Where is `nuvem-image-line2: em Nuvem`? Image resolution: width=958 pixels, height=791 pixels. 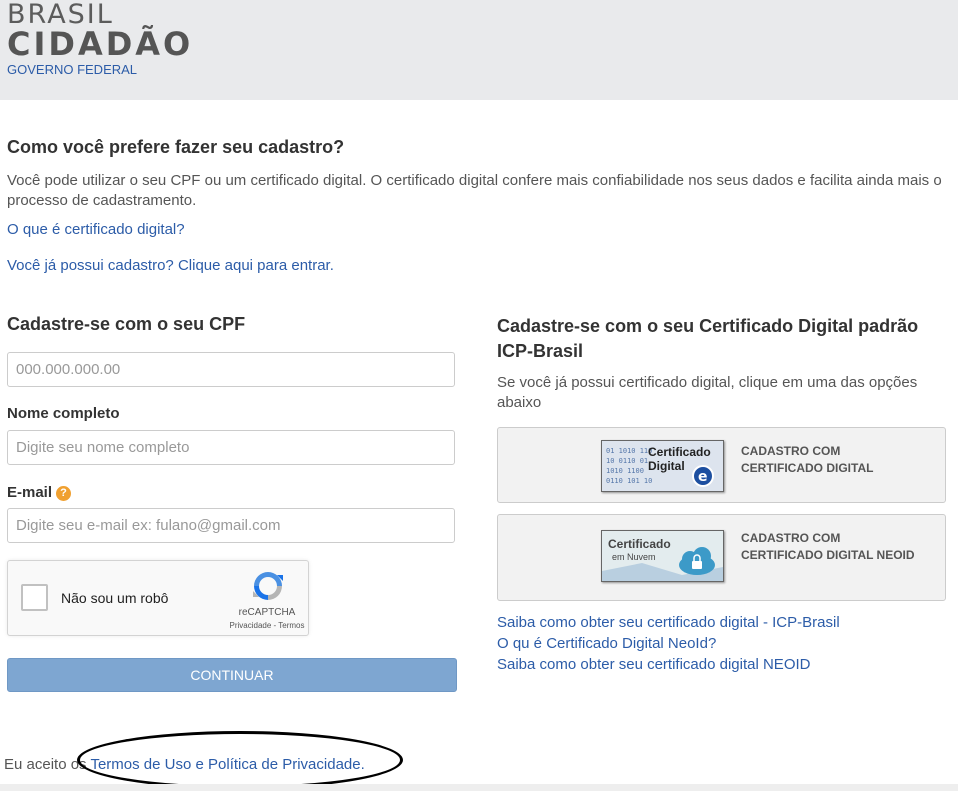
nuvem-image-line2: em Nuvem is located at coordinates (634, 557).